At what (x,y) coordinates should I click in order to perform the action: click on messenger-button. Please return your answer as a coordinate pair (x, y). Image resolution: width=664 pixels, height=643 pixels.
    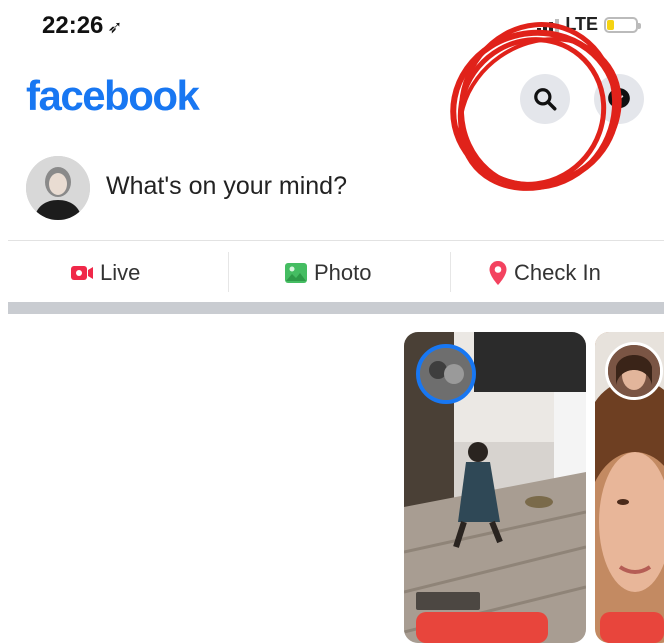
    Looking at the image, I should click on (619, 99).